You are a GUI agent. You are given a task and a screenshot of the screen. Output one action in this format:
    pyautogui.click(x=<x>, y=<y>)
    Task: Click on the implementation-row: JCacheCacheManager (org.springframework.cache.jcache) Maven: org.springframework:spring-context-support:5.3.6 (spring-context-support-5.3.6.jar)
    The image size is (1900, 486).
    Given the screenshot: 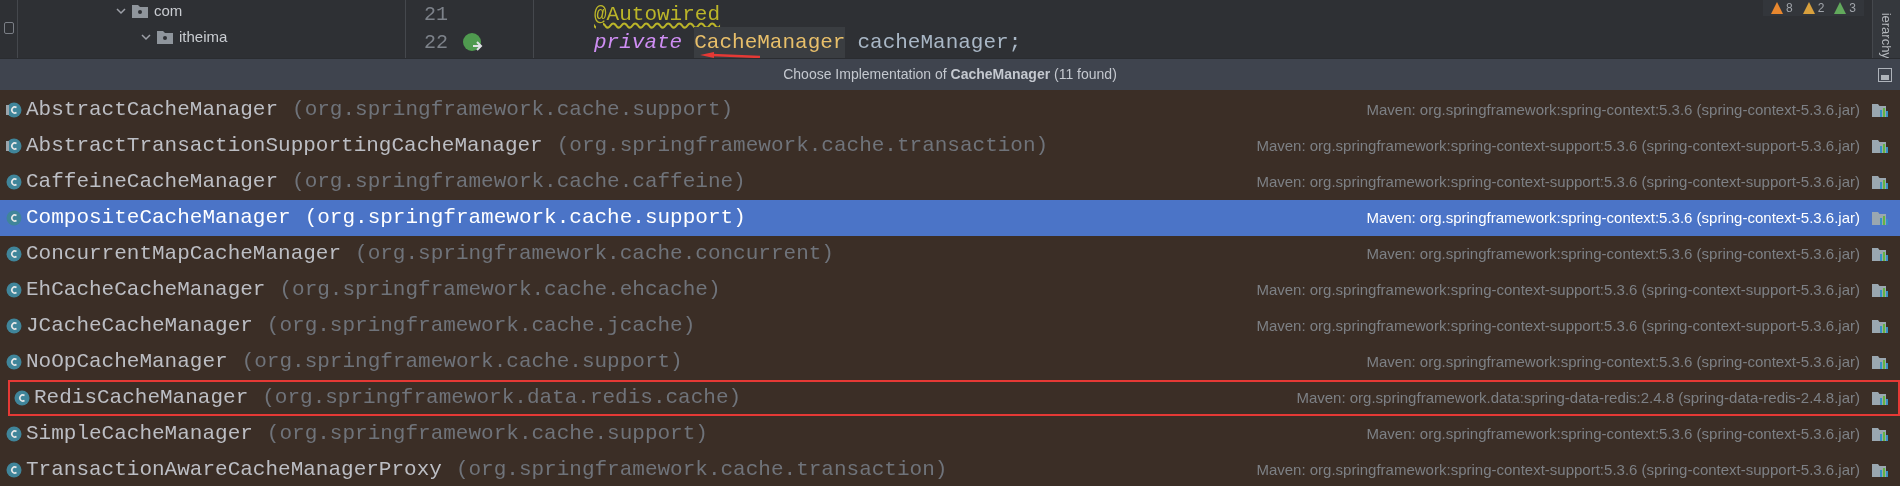 What is the action you would take?
    pyautogui.click(x=950, y=326)
    